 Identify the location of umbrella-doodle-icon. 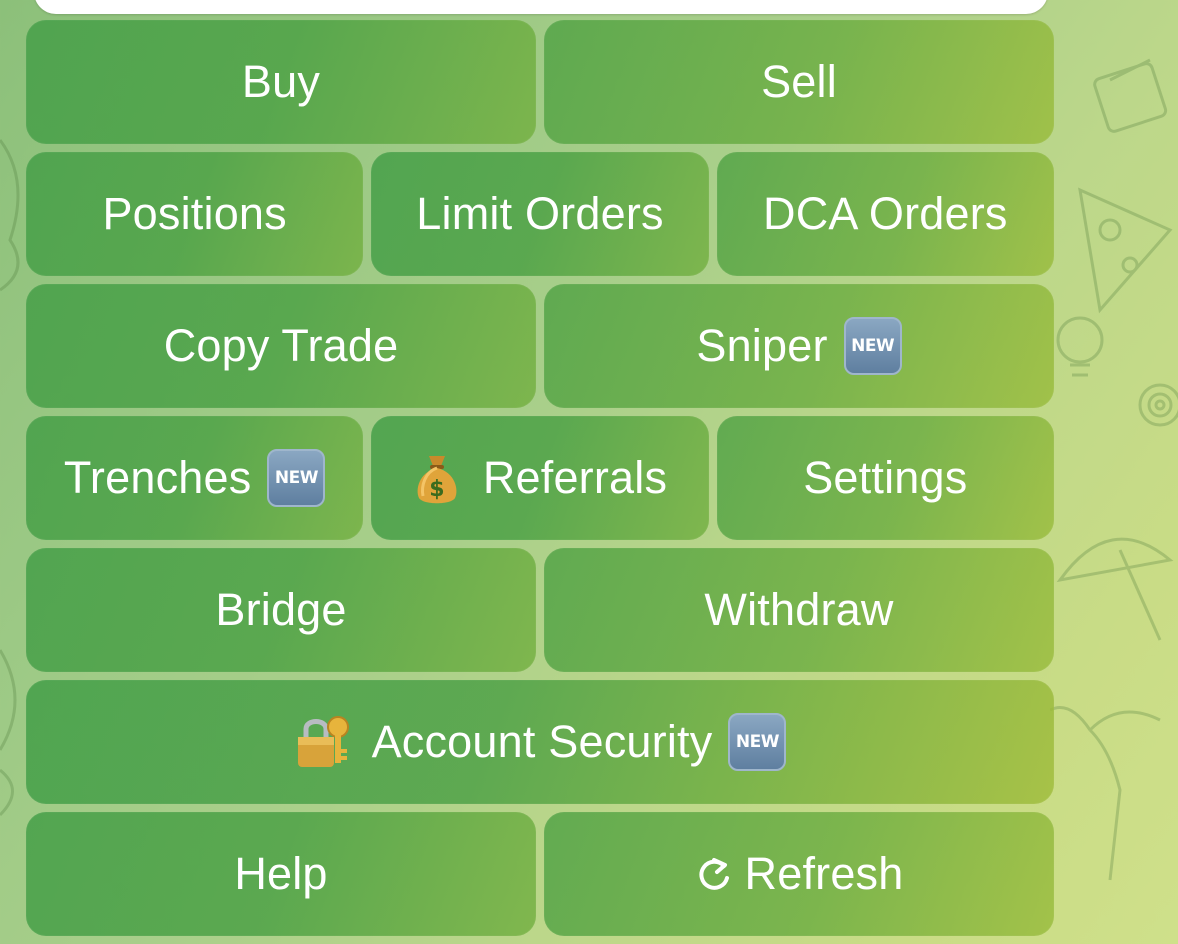
(1115, 589).